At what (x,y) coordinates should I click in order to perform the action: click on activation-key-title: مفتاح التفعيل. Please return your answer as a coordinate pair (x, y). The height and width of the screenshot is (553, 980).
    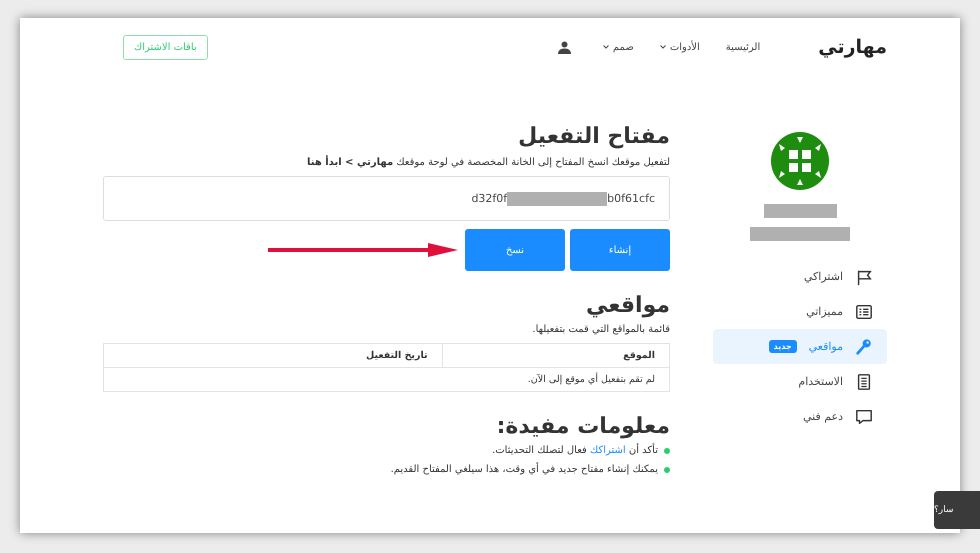
    Looking at the image, I should click on (593, 136).